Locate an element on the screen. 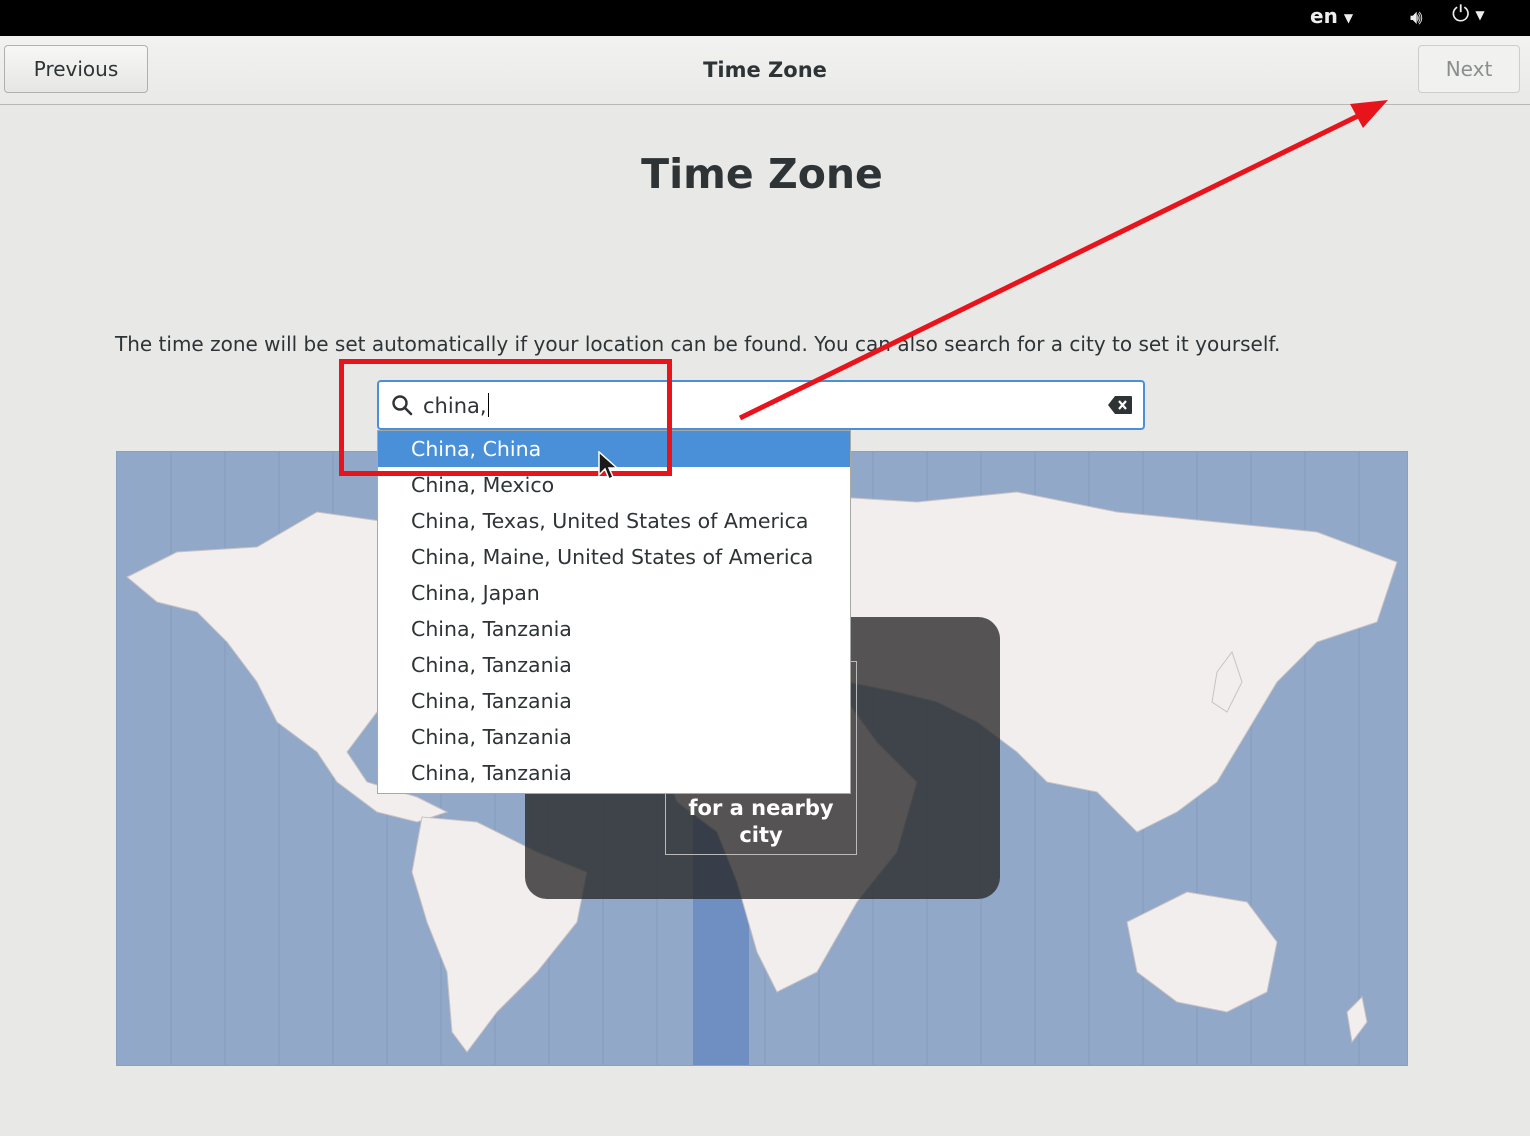 The width and height of the screenshot is (1530, 1136). page-title: Time Zone is located at coordinates (762, 174).